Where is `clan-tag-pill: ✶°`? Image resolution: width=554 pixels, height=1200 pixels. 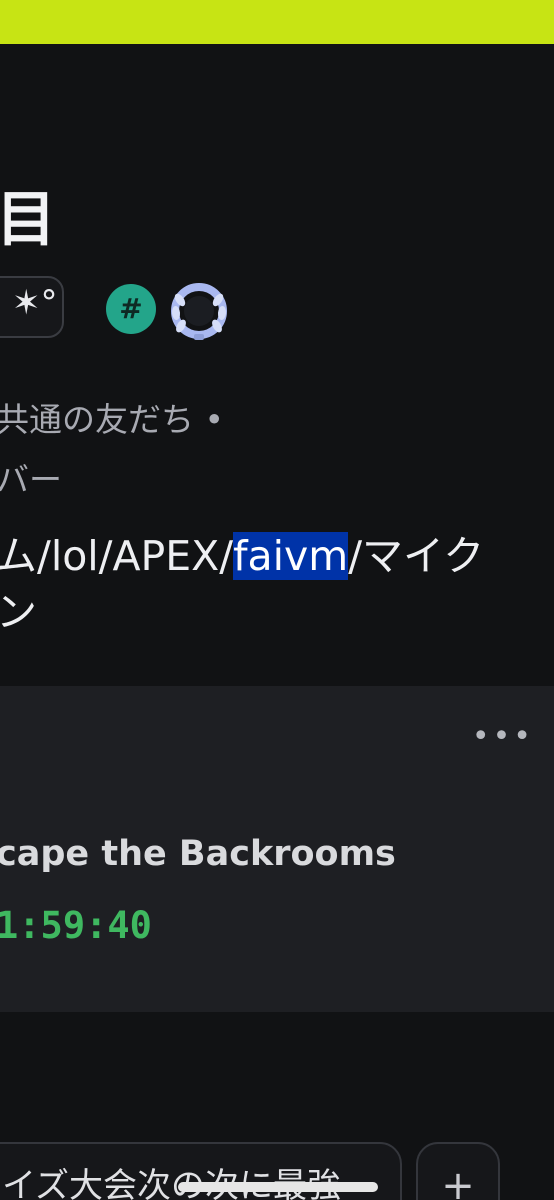 clan-tag-pill: ✶° is located at coordinates (32, 307).